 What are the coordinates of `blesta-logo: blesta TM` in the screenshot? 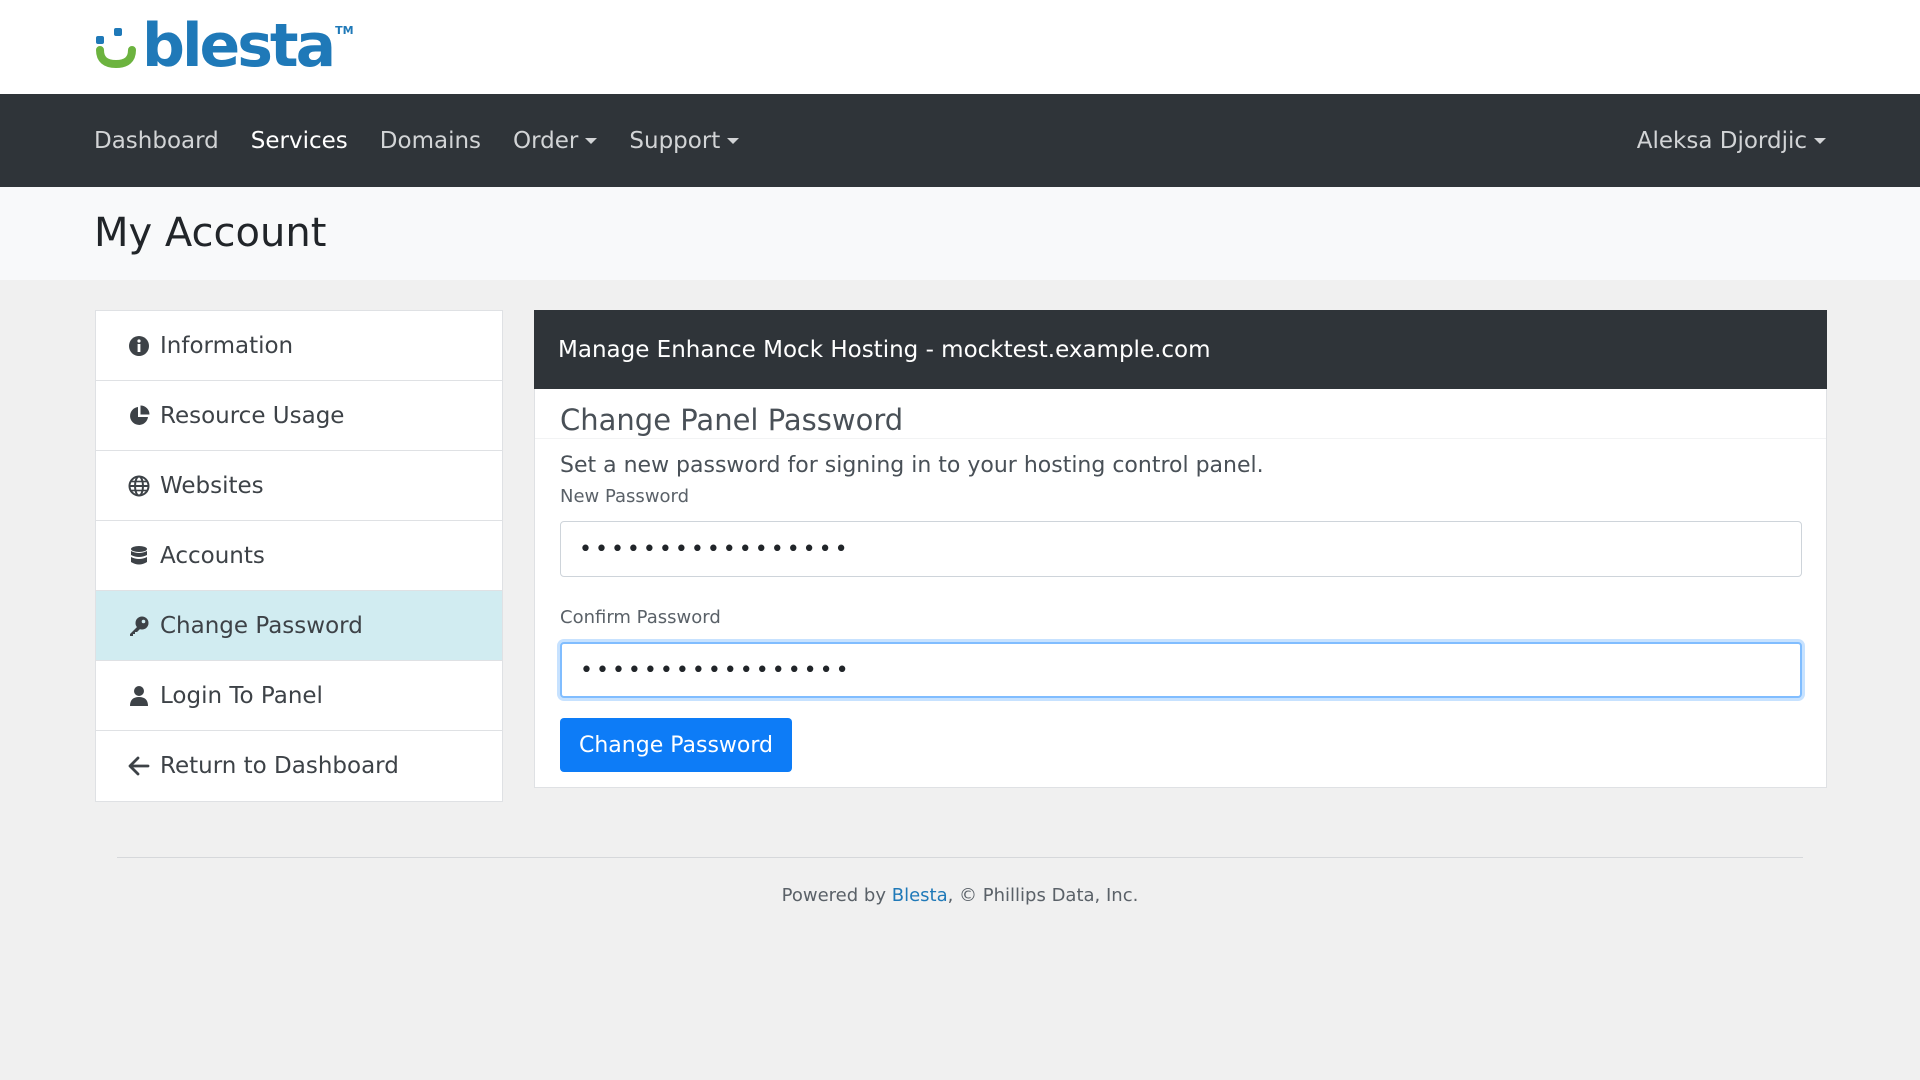 It's located at (224, 46).